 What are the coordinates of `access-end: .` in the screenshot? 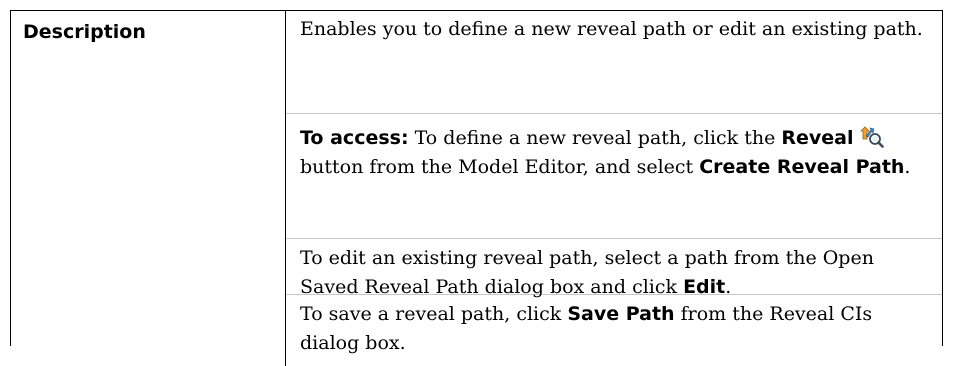 It's located at (907, 167).